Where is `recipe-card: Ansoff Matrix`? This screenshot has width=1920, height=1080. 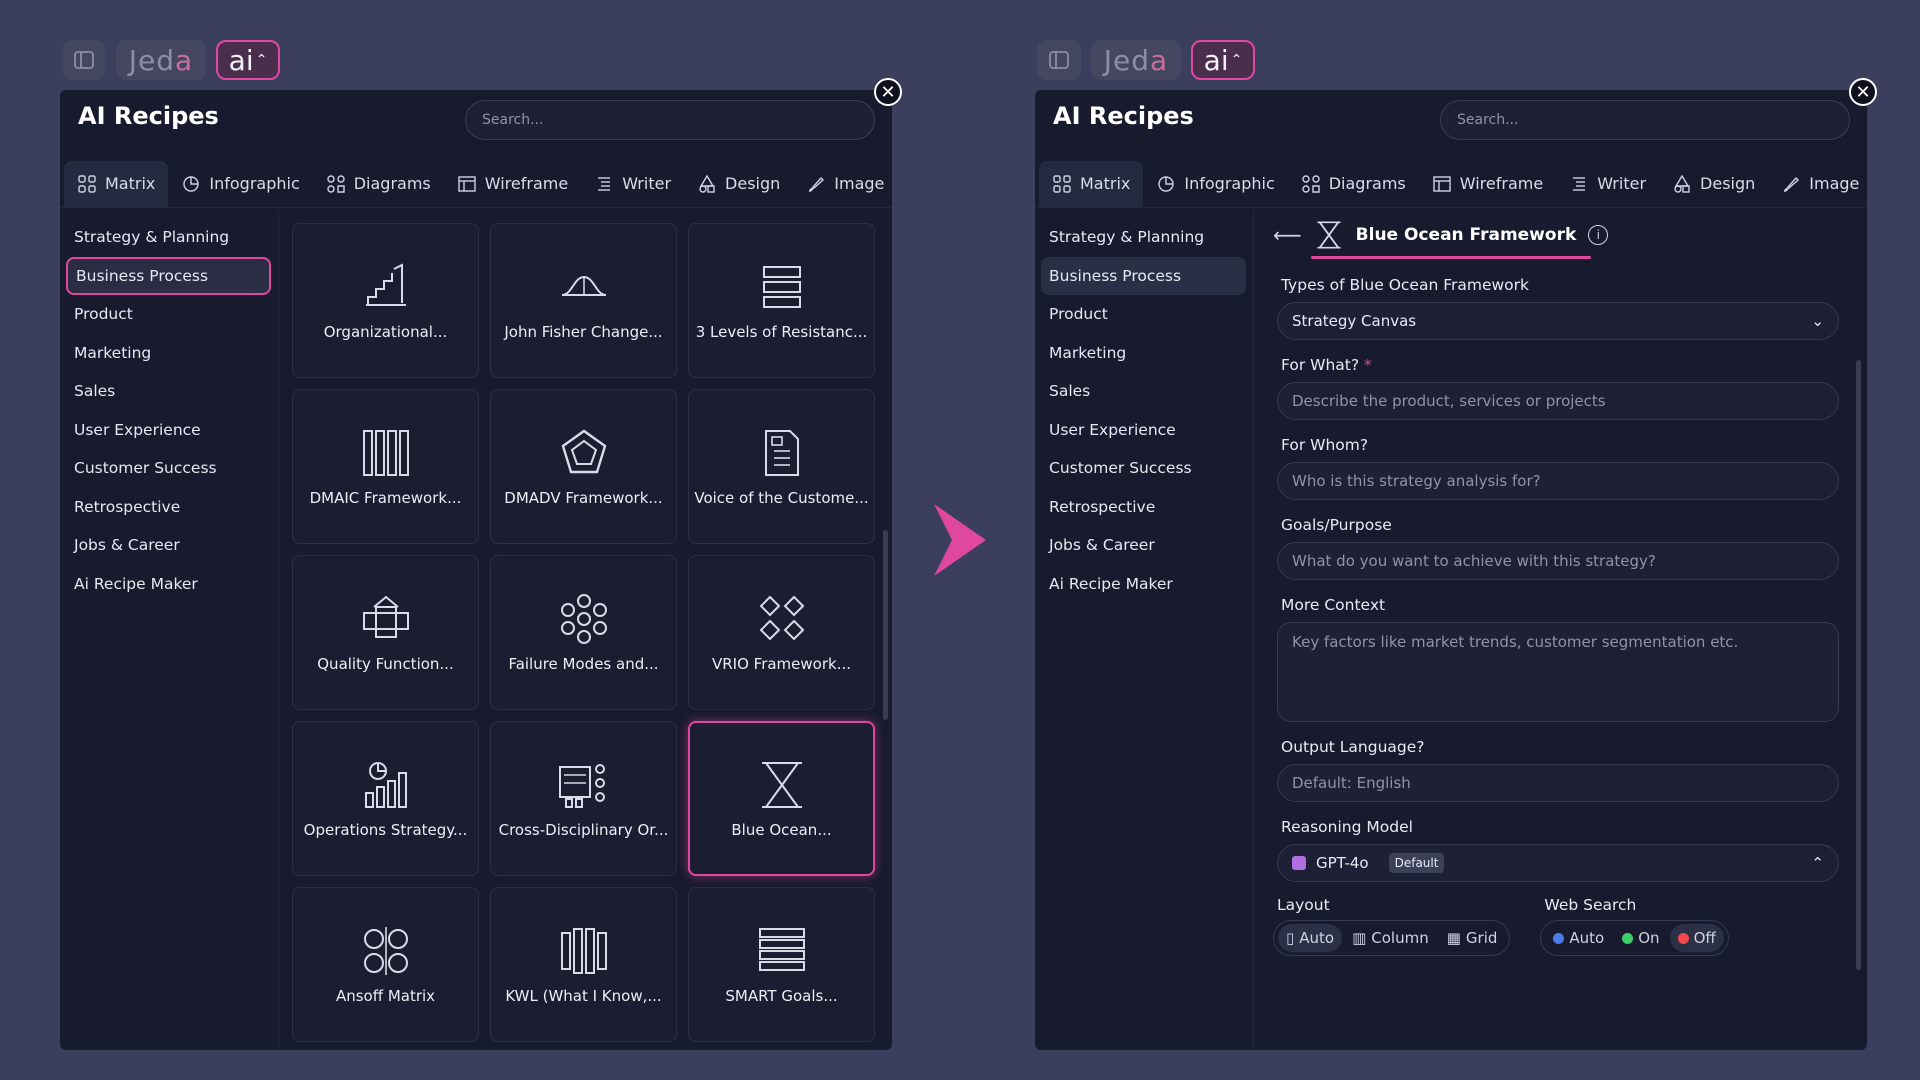
recipe-card: Ansoff Matrix is located at coordinates (385, 964).